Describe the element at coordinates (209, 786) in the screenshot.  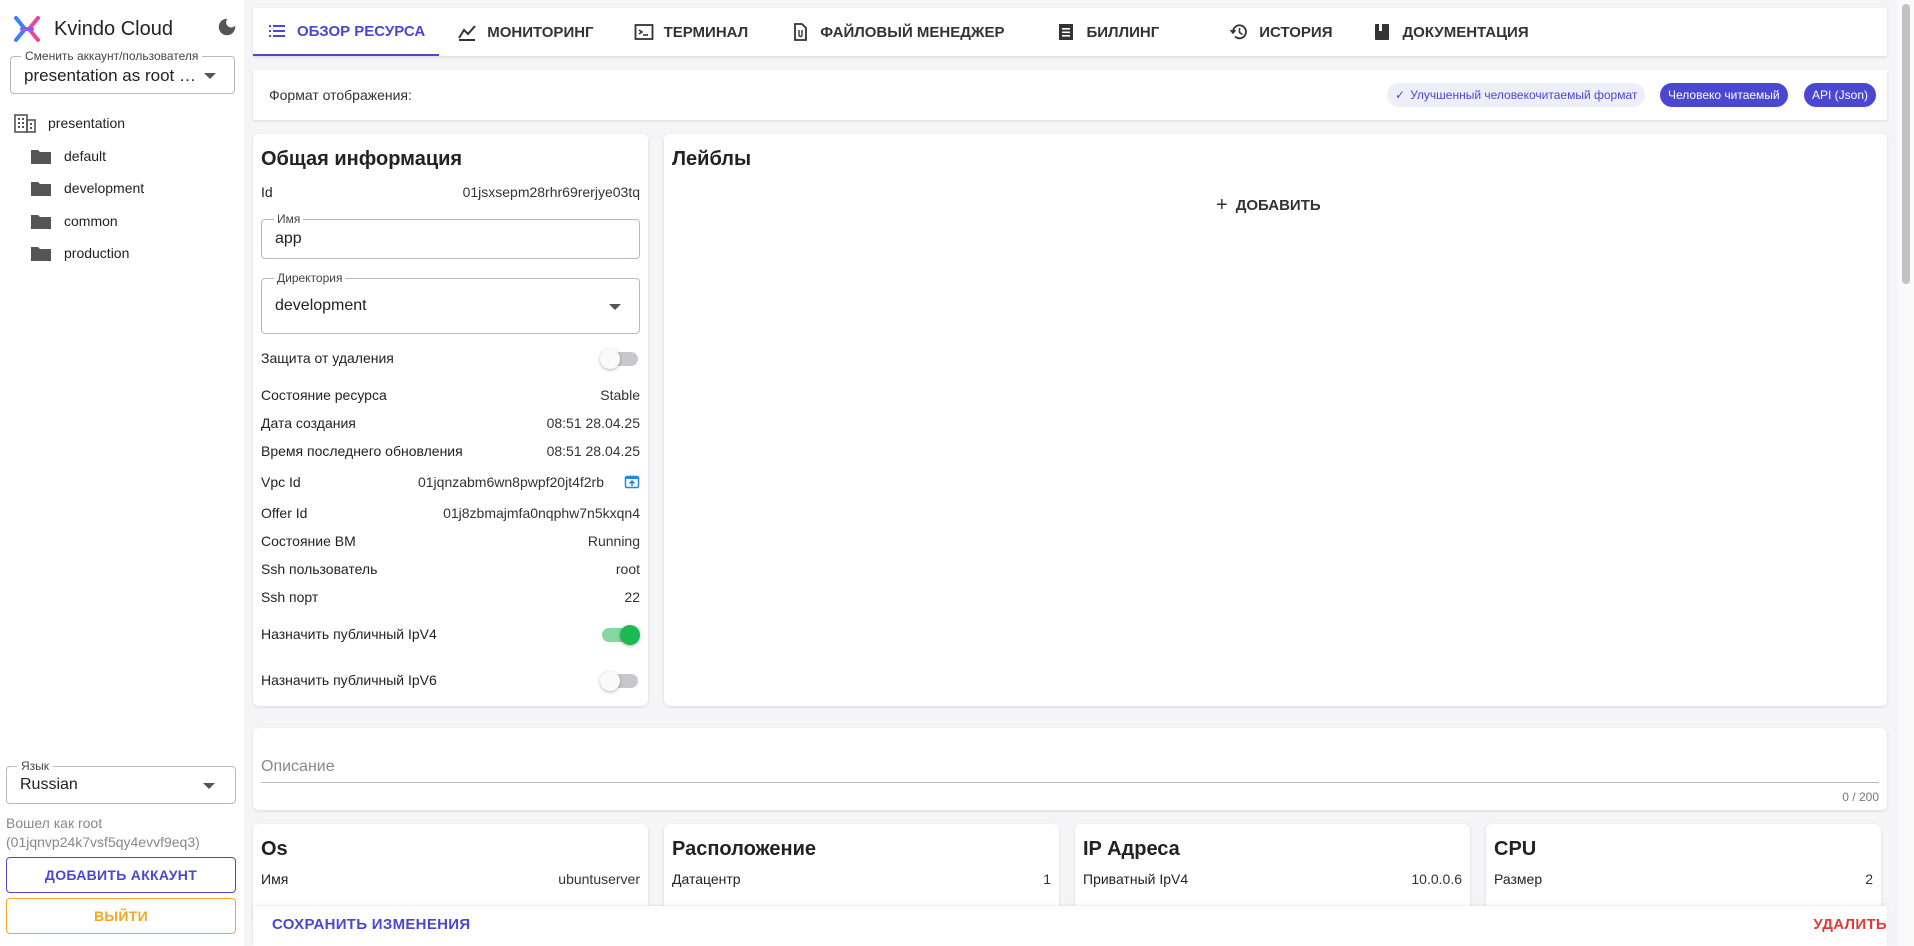
I see `chevron-down-icon` at that location.